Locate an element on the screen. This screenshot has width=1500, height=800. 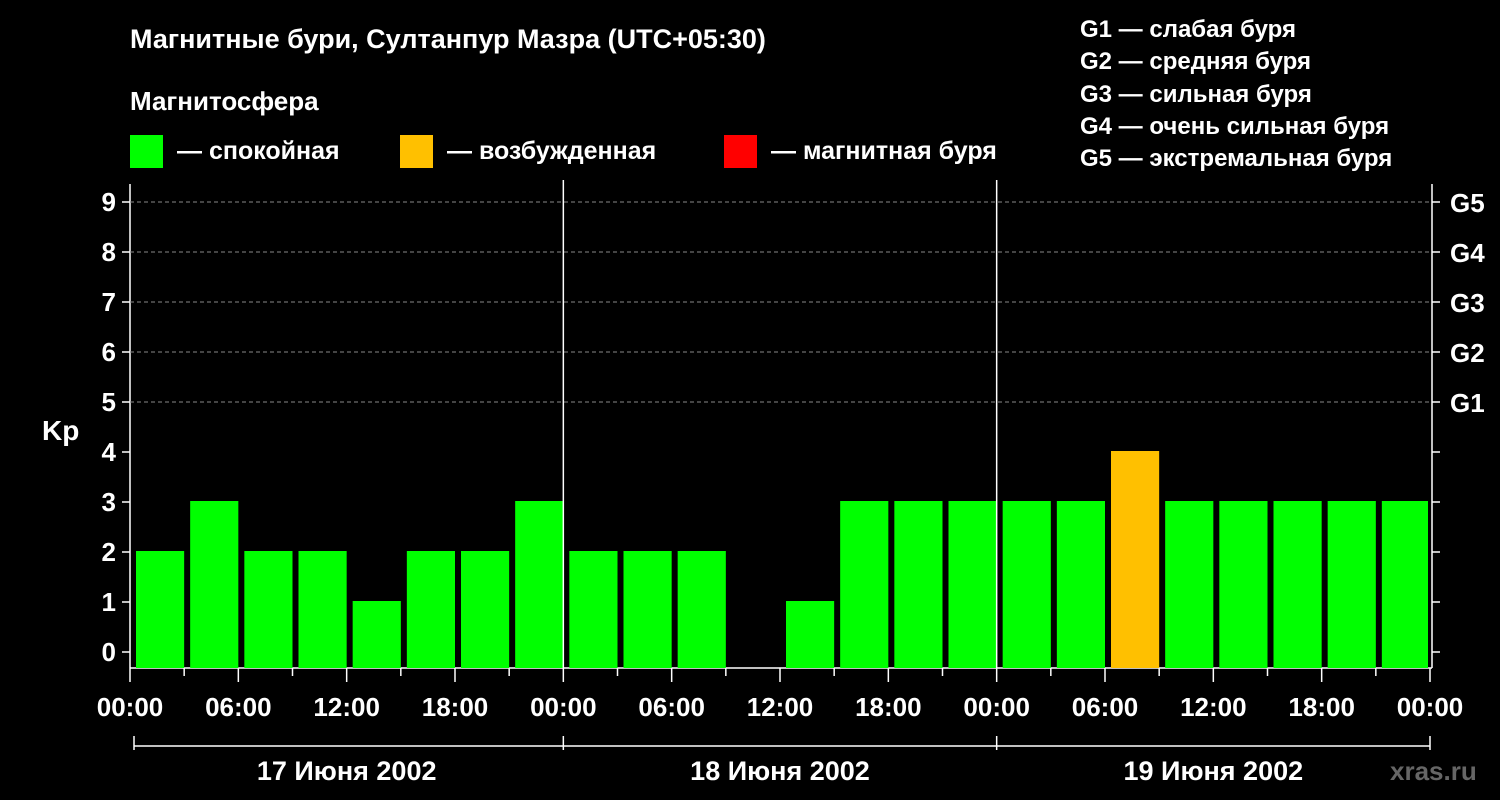
g-scale-label: G3 is located at coordinates (1467, 303).